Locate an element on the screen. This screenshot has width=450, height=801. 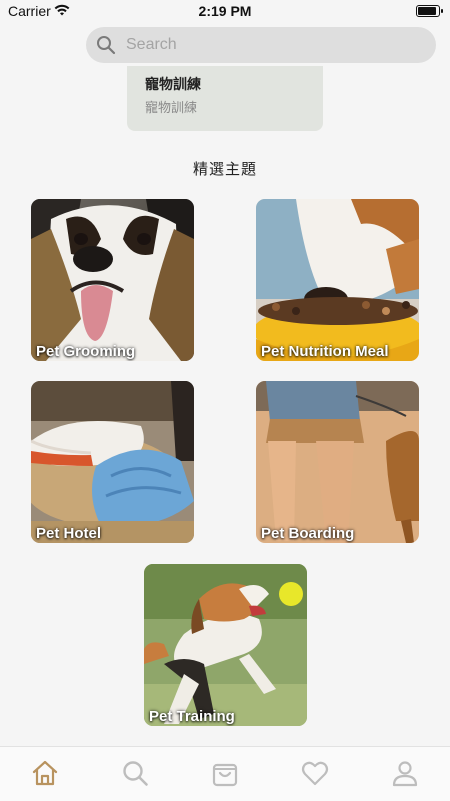
tab-home is located at coordinates (45, 773).